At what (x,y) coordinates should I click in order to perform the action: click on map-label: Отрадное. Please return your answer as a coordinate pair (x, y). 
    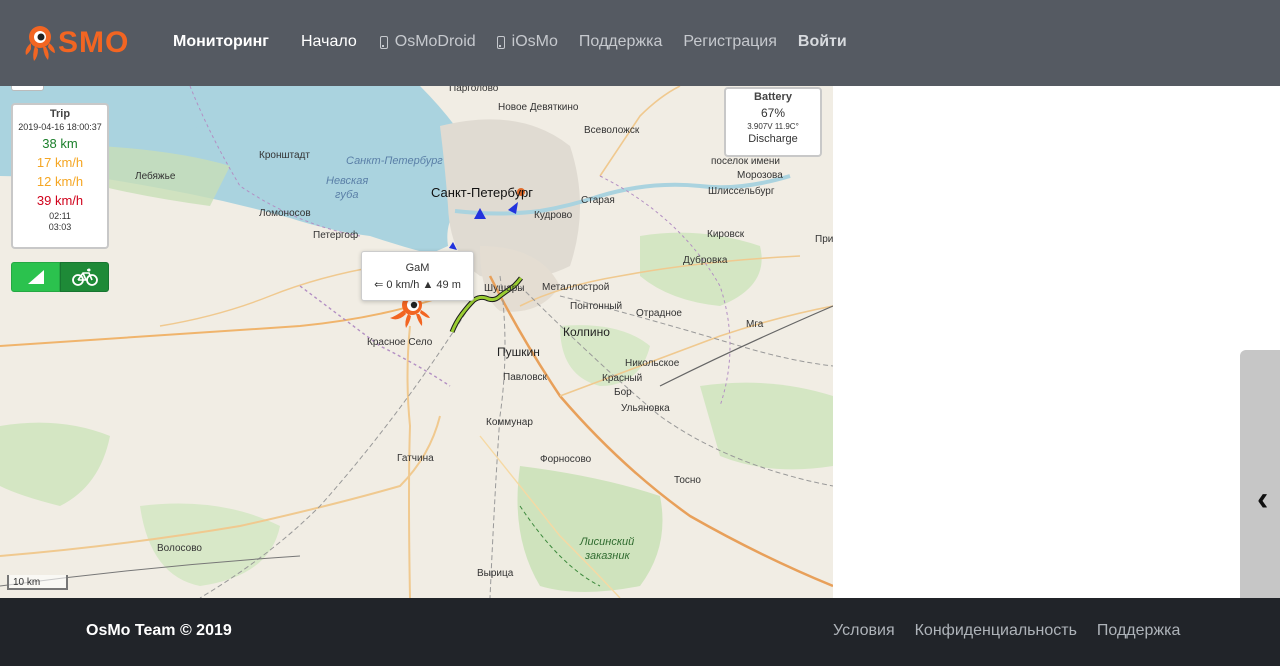
    Looking at the image, I should click on (659, 313).